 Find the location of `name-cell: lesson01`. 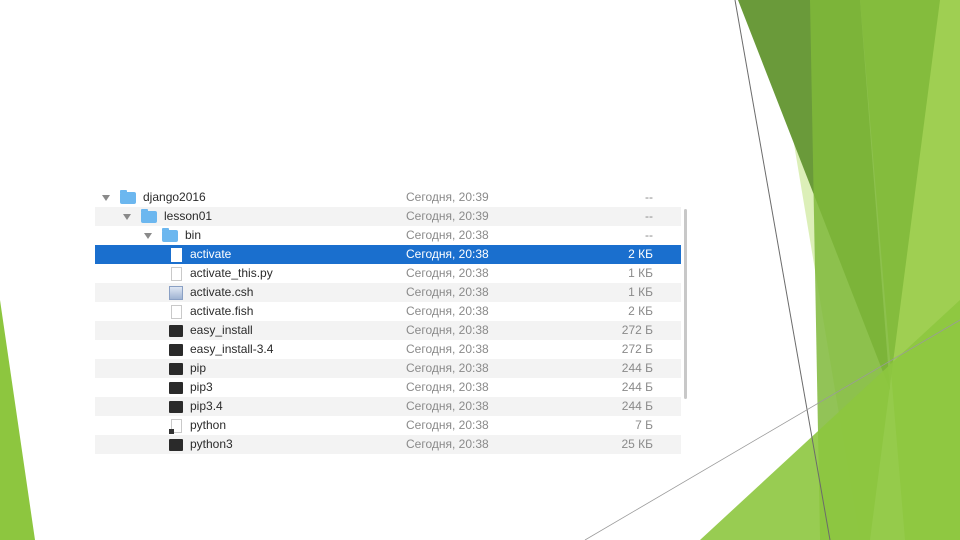

name-cell: lesson01 is located at coordinates (167, 216).